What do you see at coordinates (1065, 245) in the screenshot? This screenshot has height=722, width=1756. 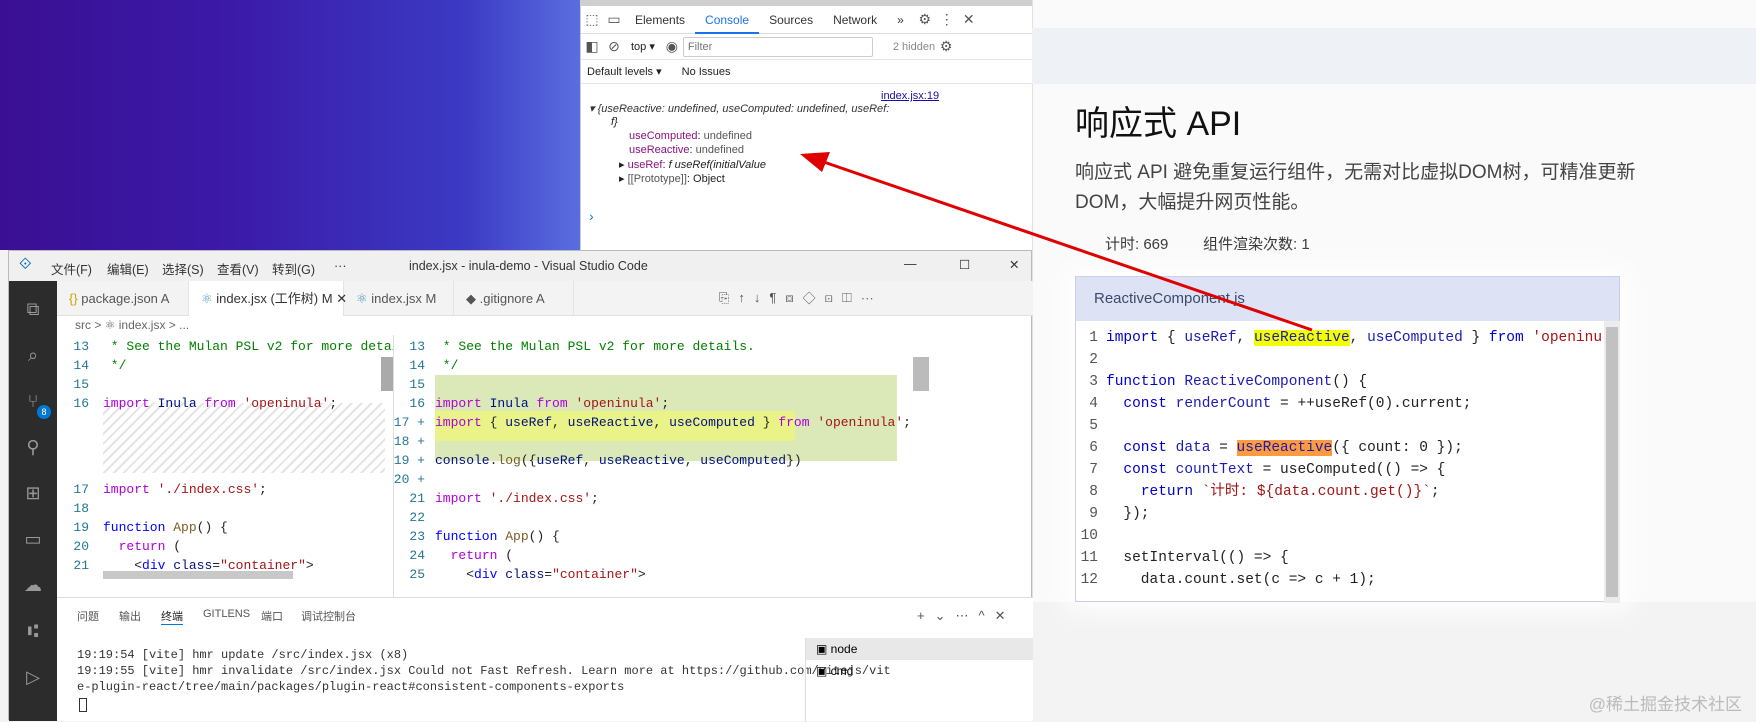 I see `arrow-line` at bounding box center [1065, 245].